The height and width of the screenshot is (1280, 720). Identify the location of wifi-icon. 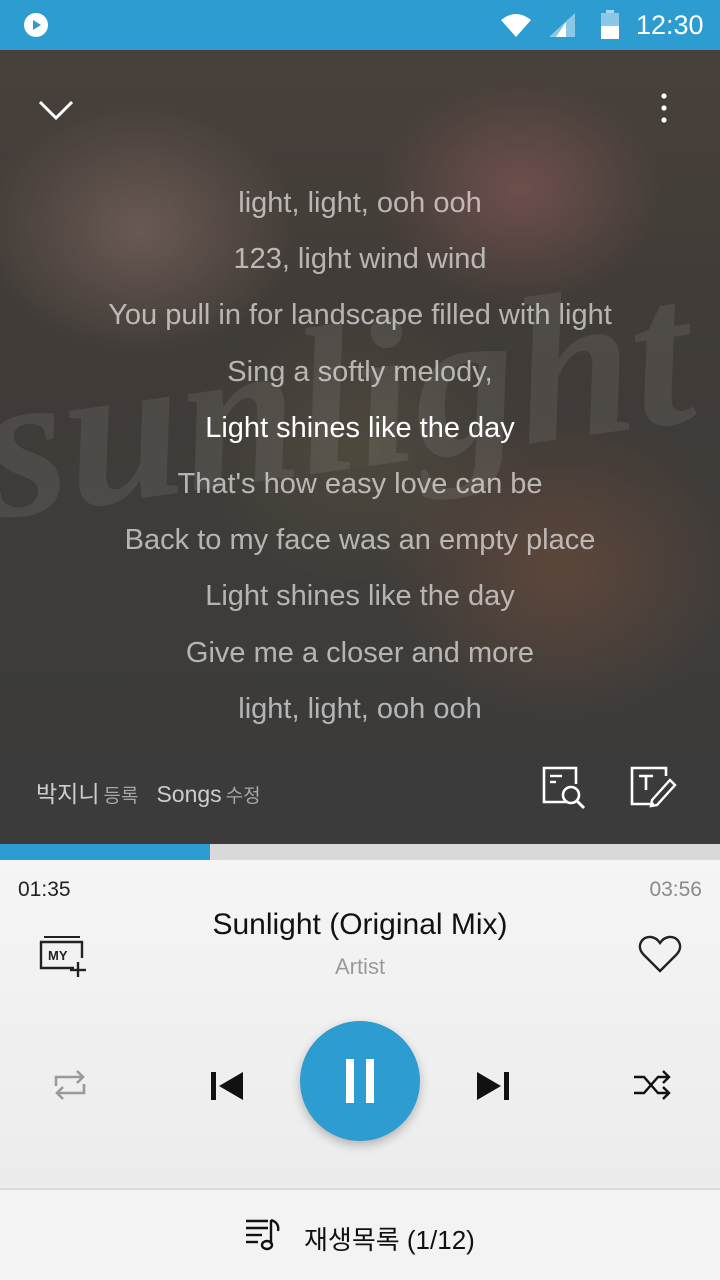
(516, 25).